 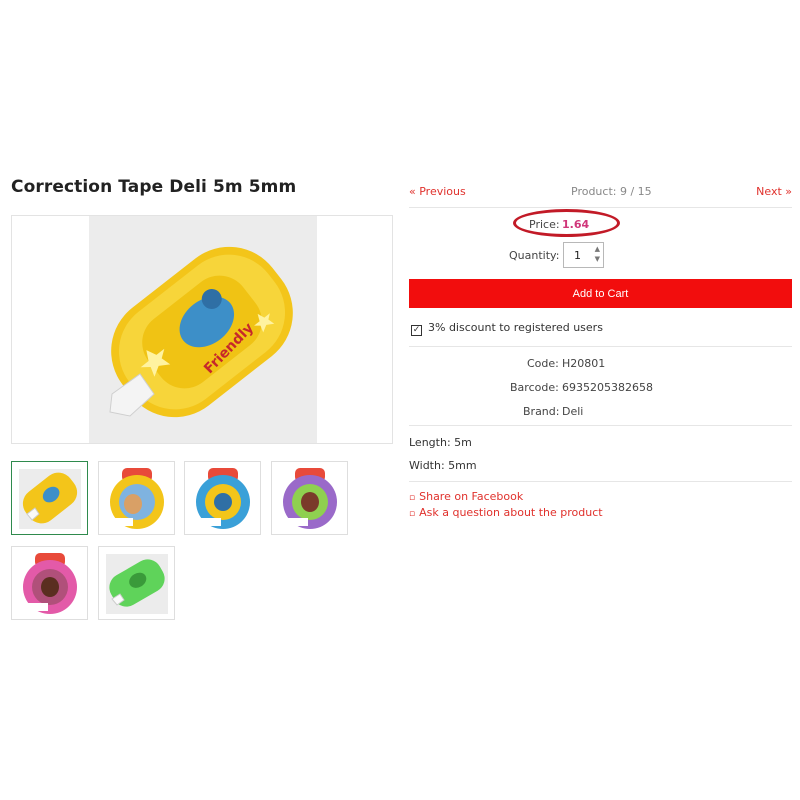 What do you see at coordinates (597, 249) in the screenshot?
I see `chevron-up-icon: ▲` at bounding box center [597, 249].